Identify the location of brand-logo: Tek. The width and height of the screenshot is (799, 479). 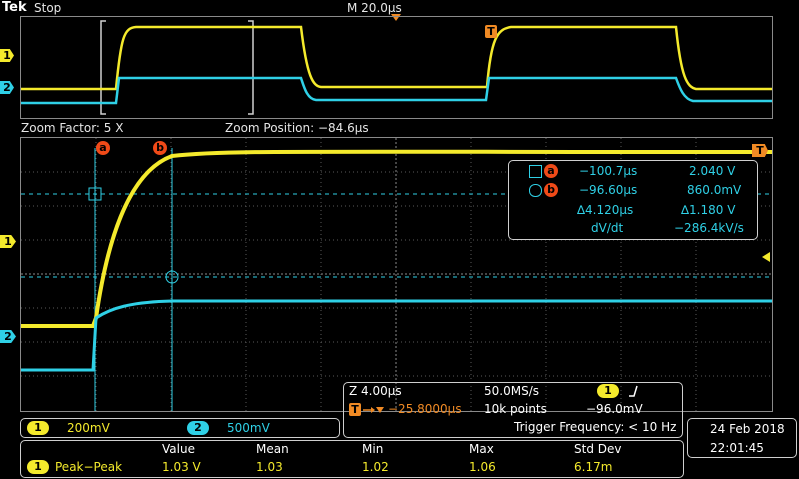
(14, 7).